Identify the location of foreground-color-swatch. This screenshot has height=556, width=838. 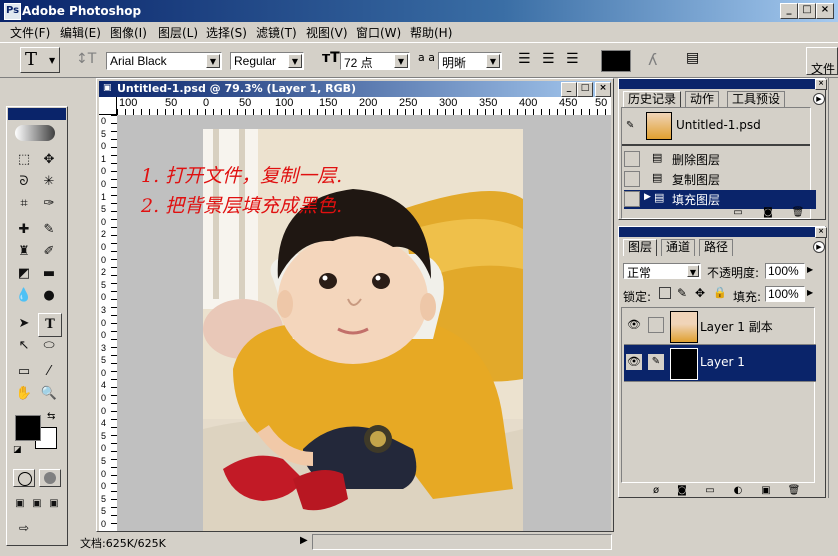
(28, 428).